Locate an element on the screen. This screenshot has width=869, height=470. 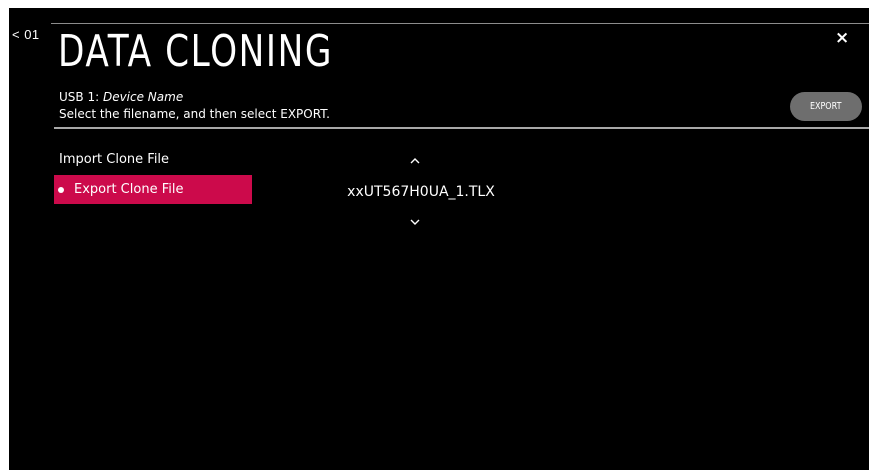
menu-item-label: Import Clone File is located at coordinates (114, 159).